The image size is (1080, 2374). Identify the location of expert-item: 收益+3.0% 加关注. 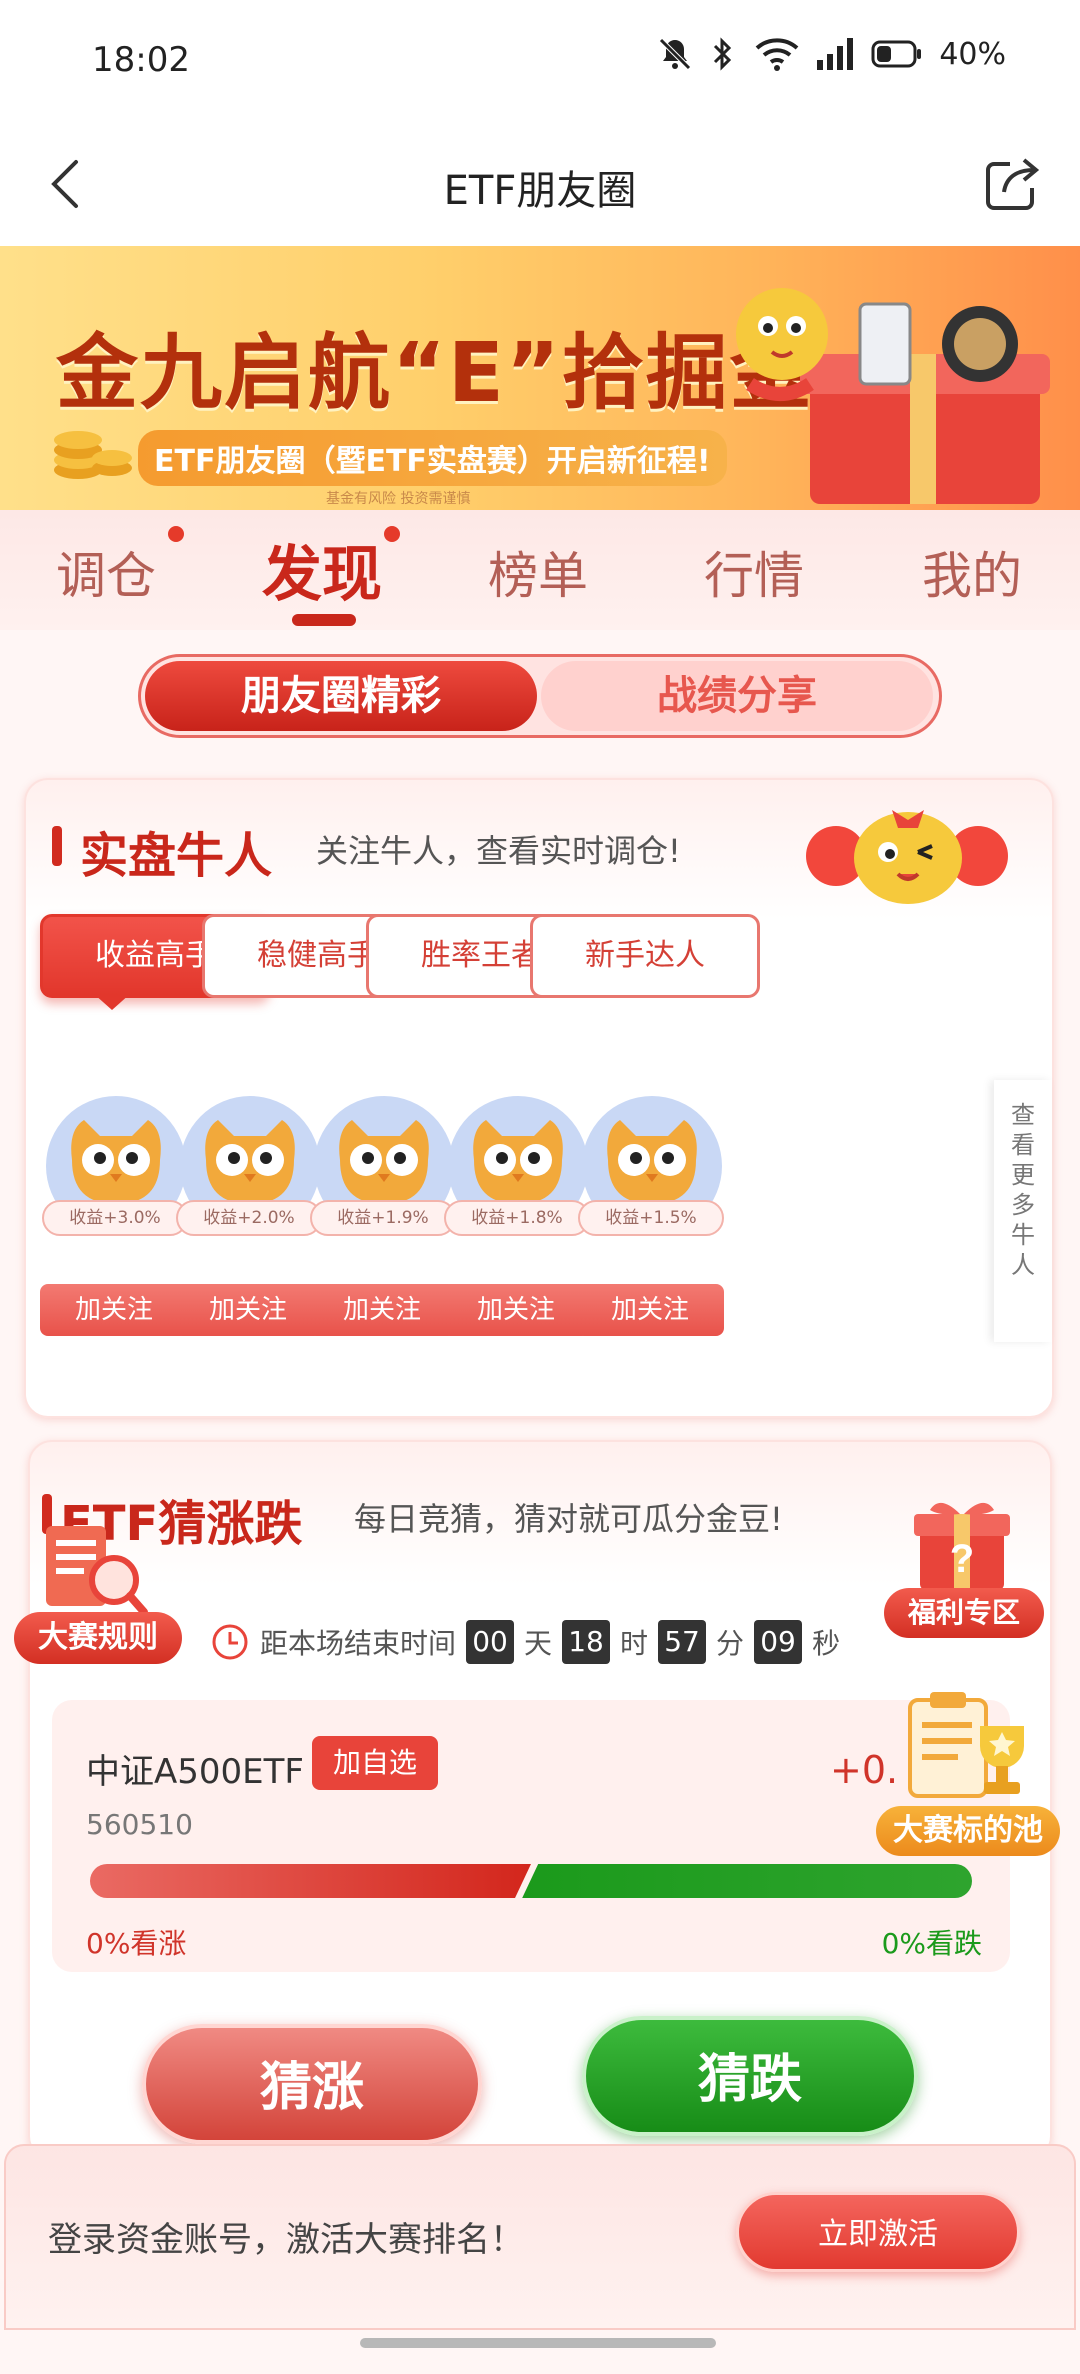
(115, 1216).